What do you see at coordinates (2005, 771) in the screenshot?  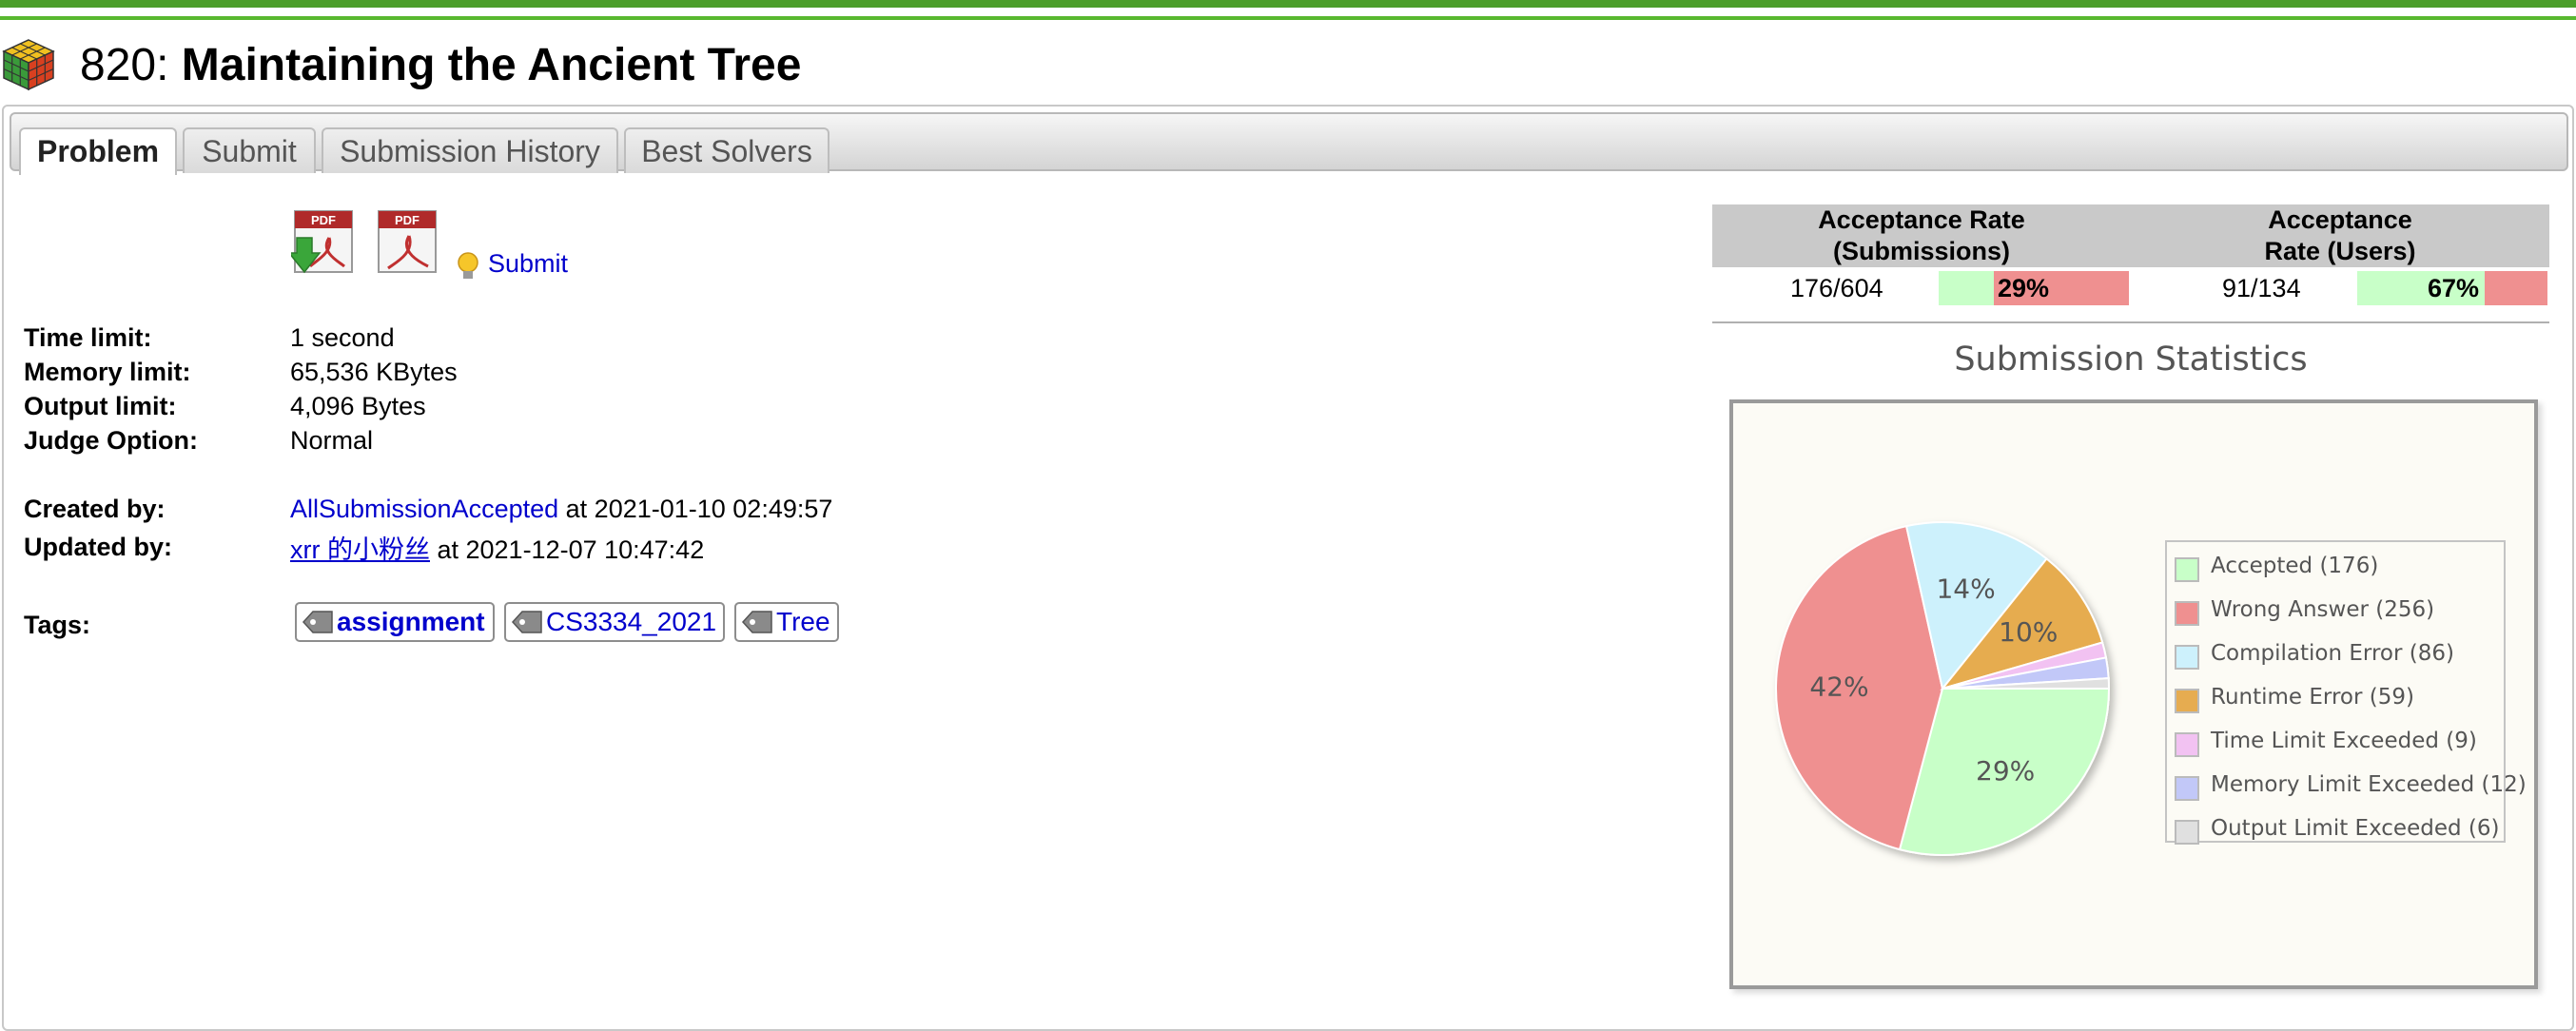 I see `pie-slice-label: 29%` at bounding box center [2005, 771].